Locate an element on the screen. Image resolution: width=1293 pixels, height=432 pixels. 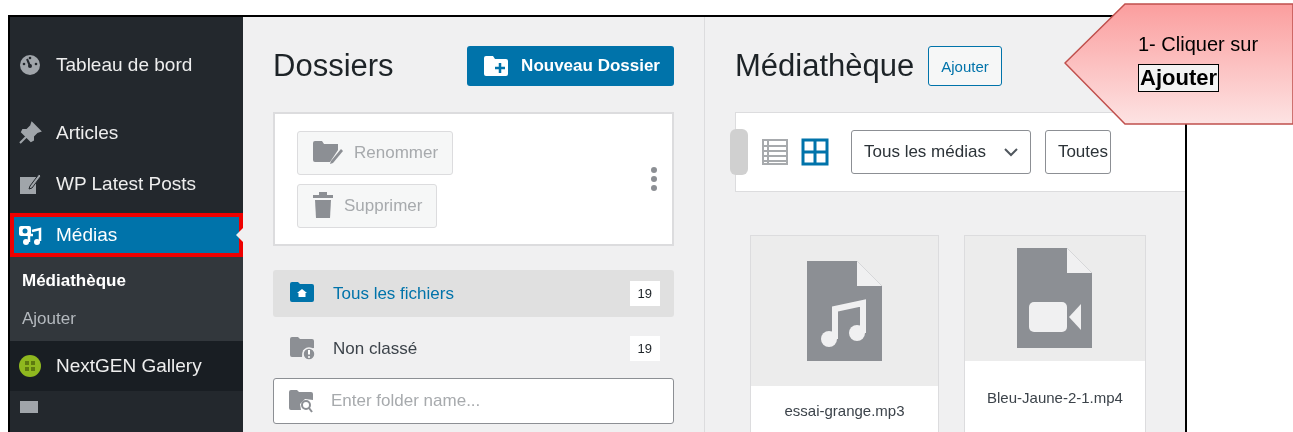
sidebar-item: Médias is located at coordinates (126, 235).